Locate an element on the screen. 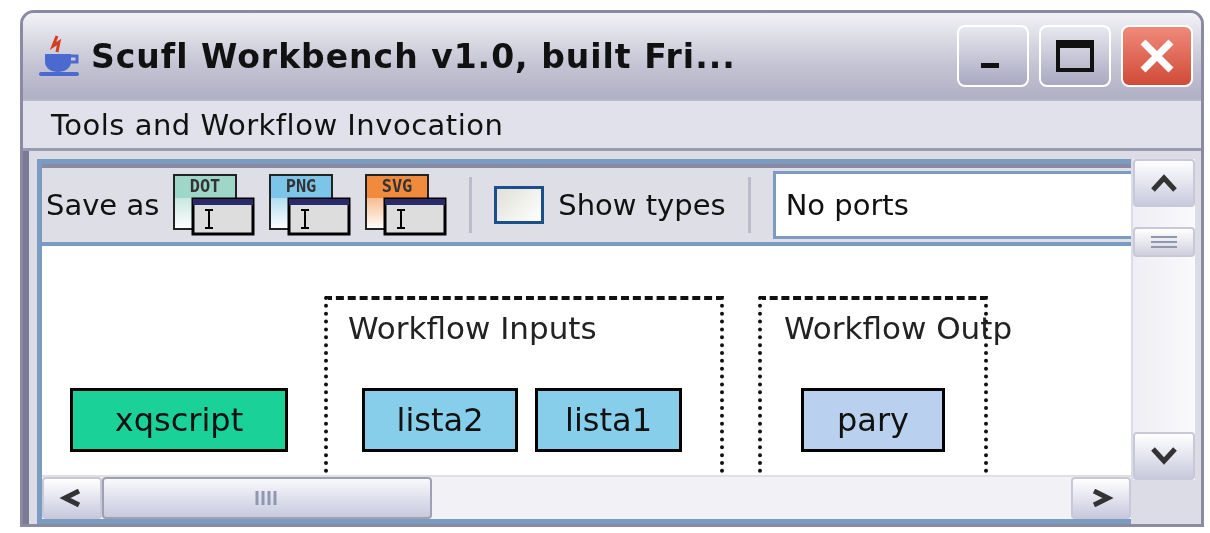 This screenshot has height=533, width=1210. scroll-up-button is located at coordinates (1164, 183).